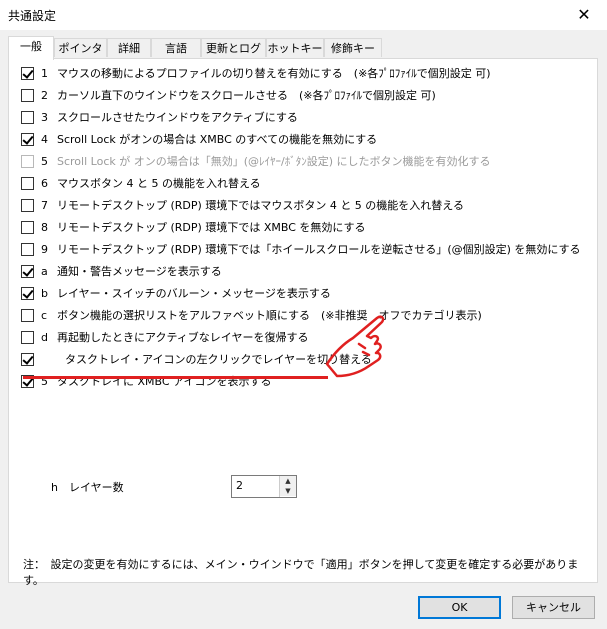 The image size is (607, 629). I want to click on ok-button: OK, so click(459, 607).